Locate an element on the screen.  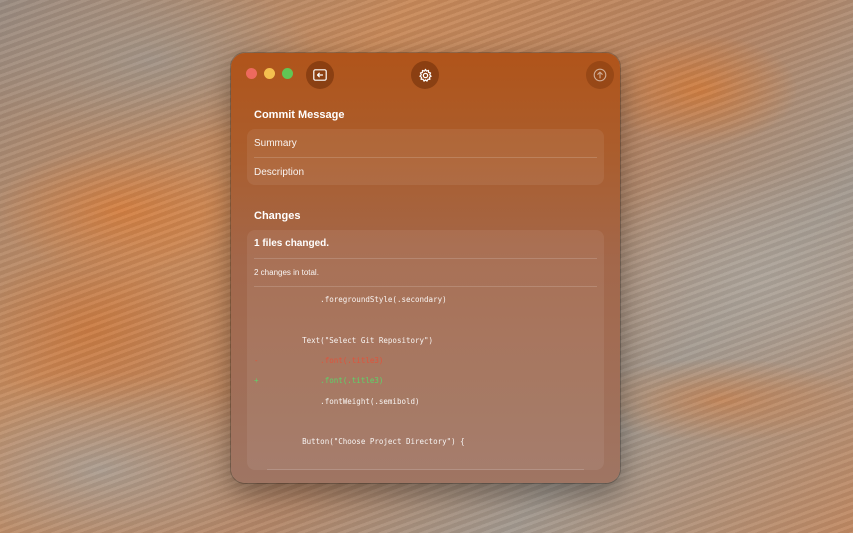
close-window-button is located at coordinates (251, 73).